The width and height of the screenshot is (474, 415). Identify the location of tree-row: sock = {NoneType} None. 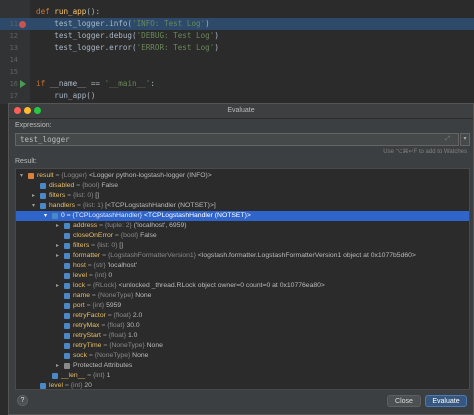
(242, 356).